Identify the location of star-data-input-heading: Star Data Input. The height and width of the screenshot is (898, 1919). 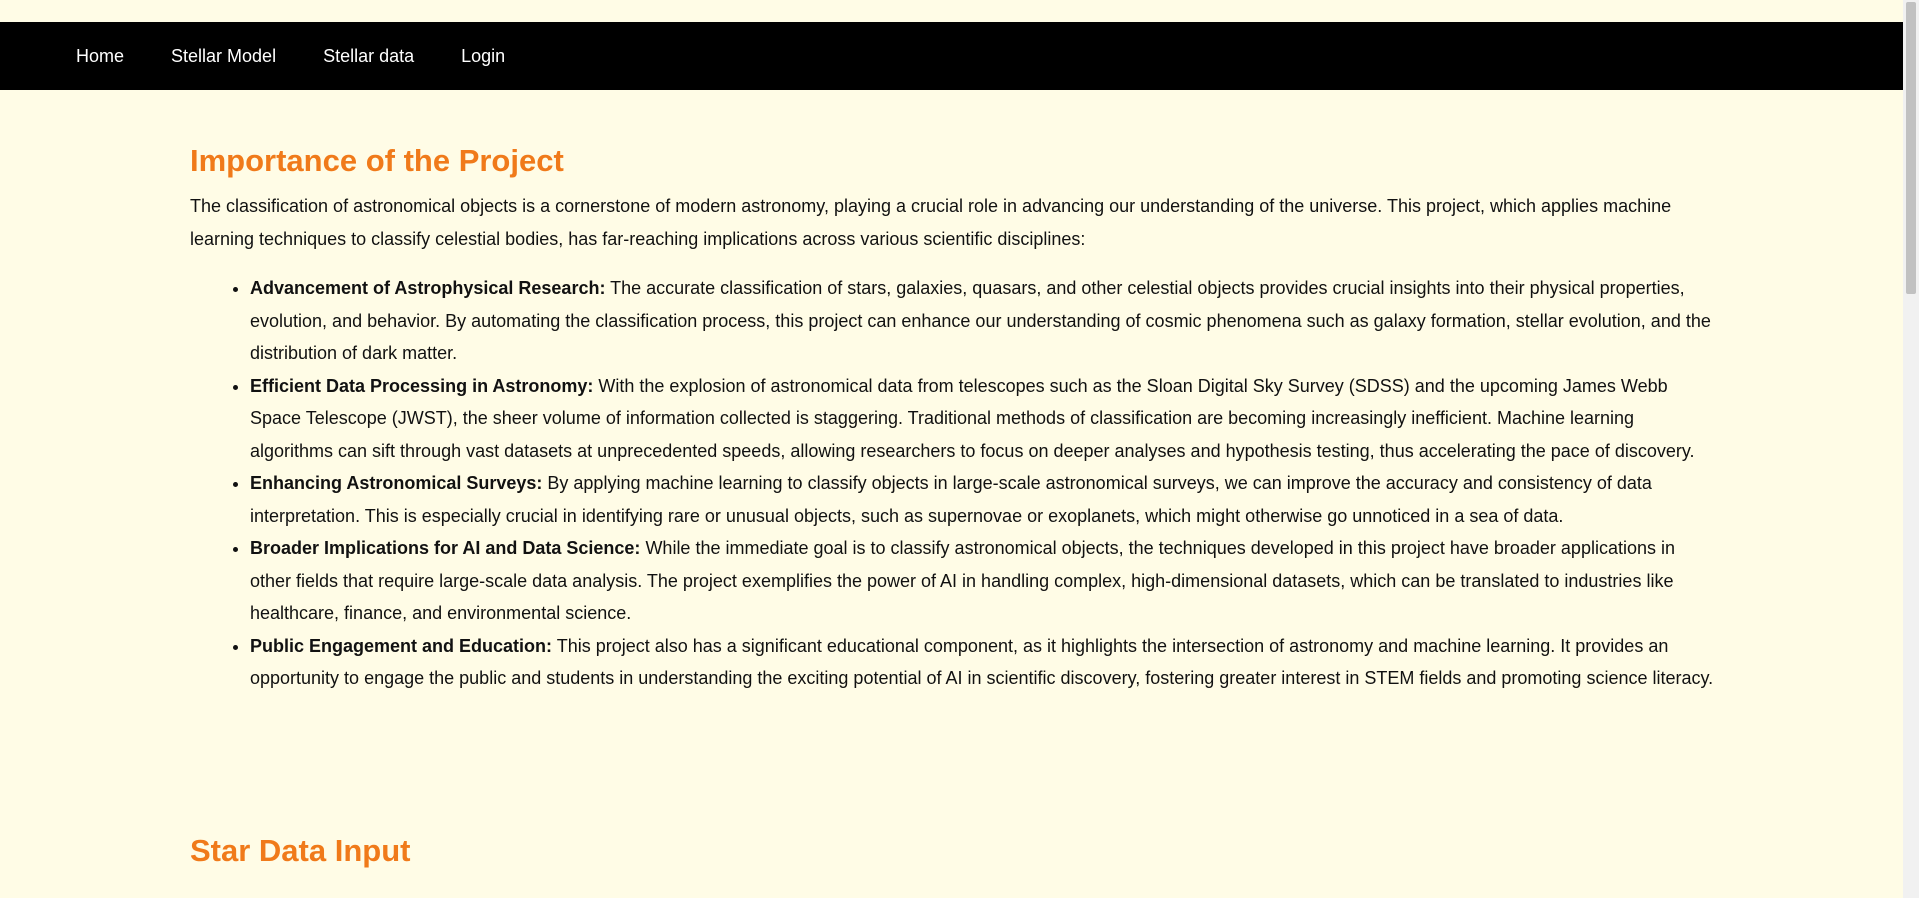
(300, 850).